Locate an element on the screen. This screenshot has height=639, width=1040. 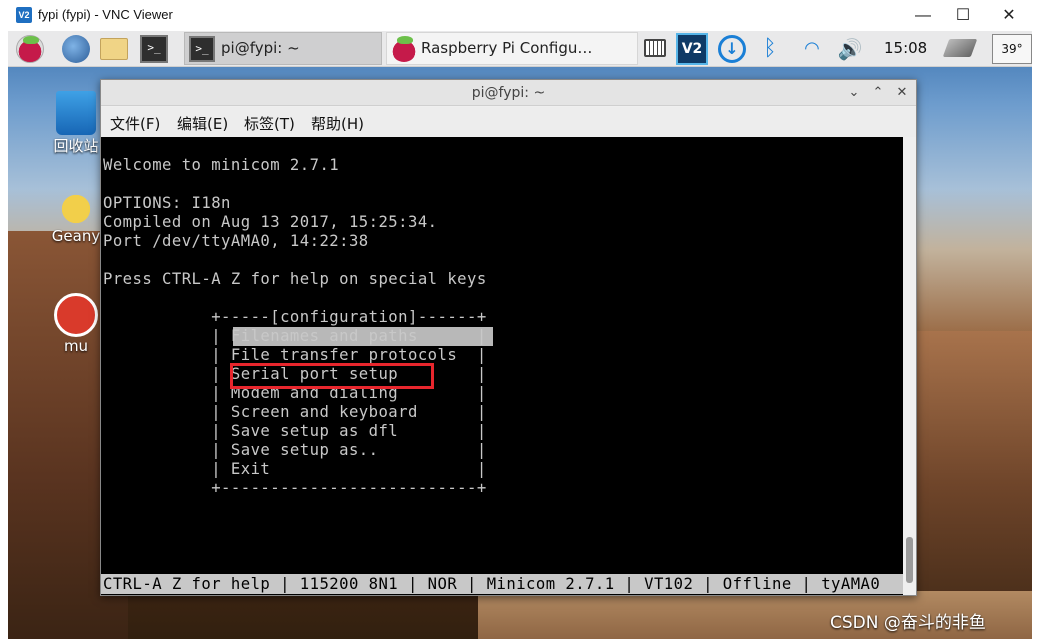
raspberry-icon is located at coordinates (404, 49).